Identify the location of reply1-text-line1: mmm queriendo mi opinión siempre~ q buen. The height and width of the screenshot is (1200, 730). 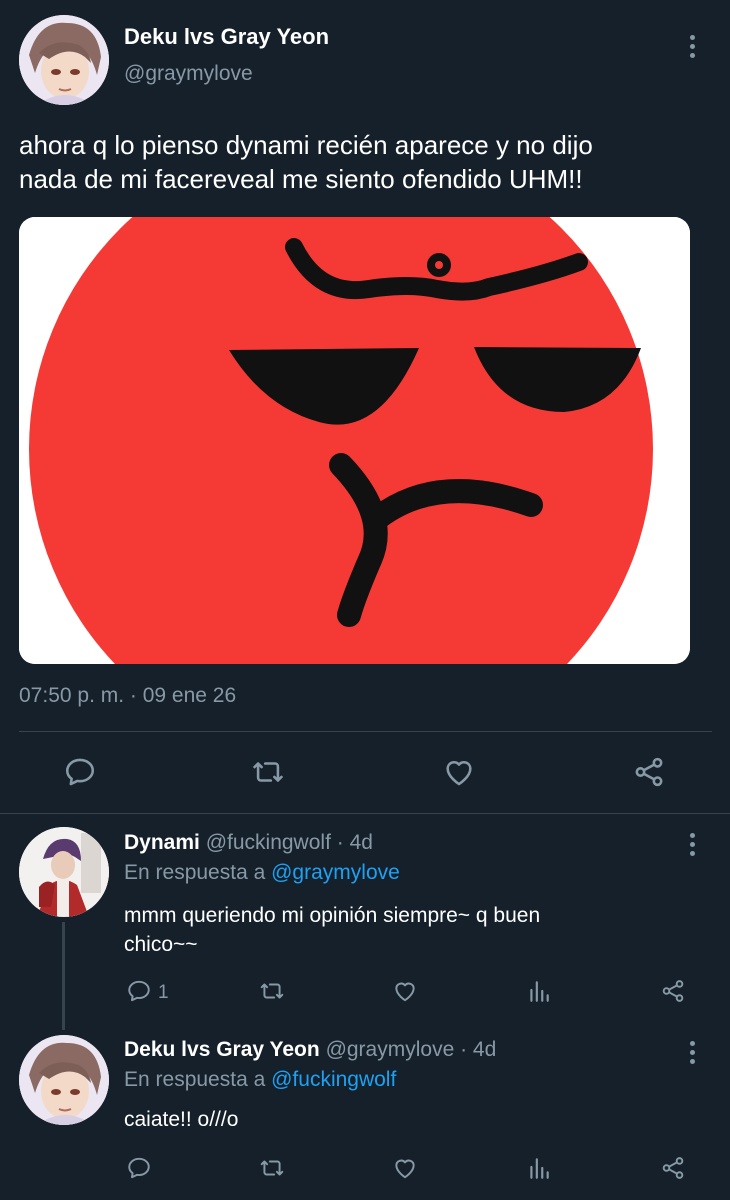
(332, 915).